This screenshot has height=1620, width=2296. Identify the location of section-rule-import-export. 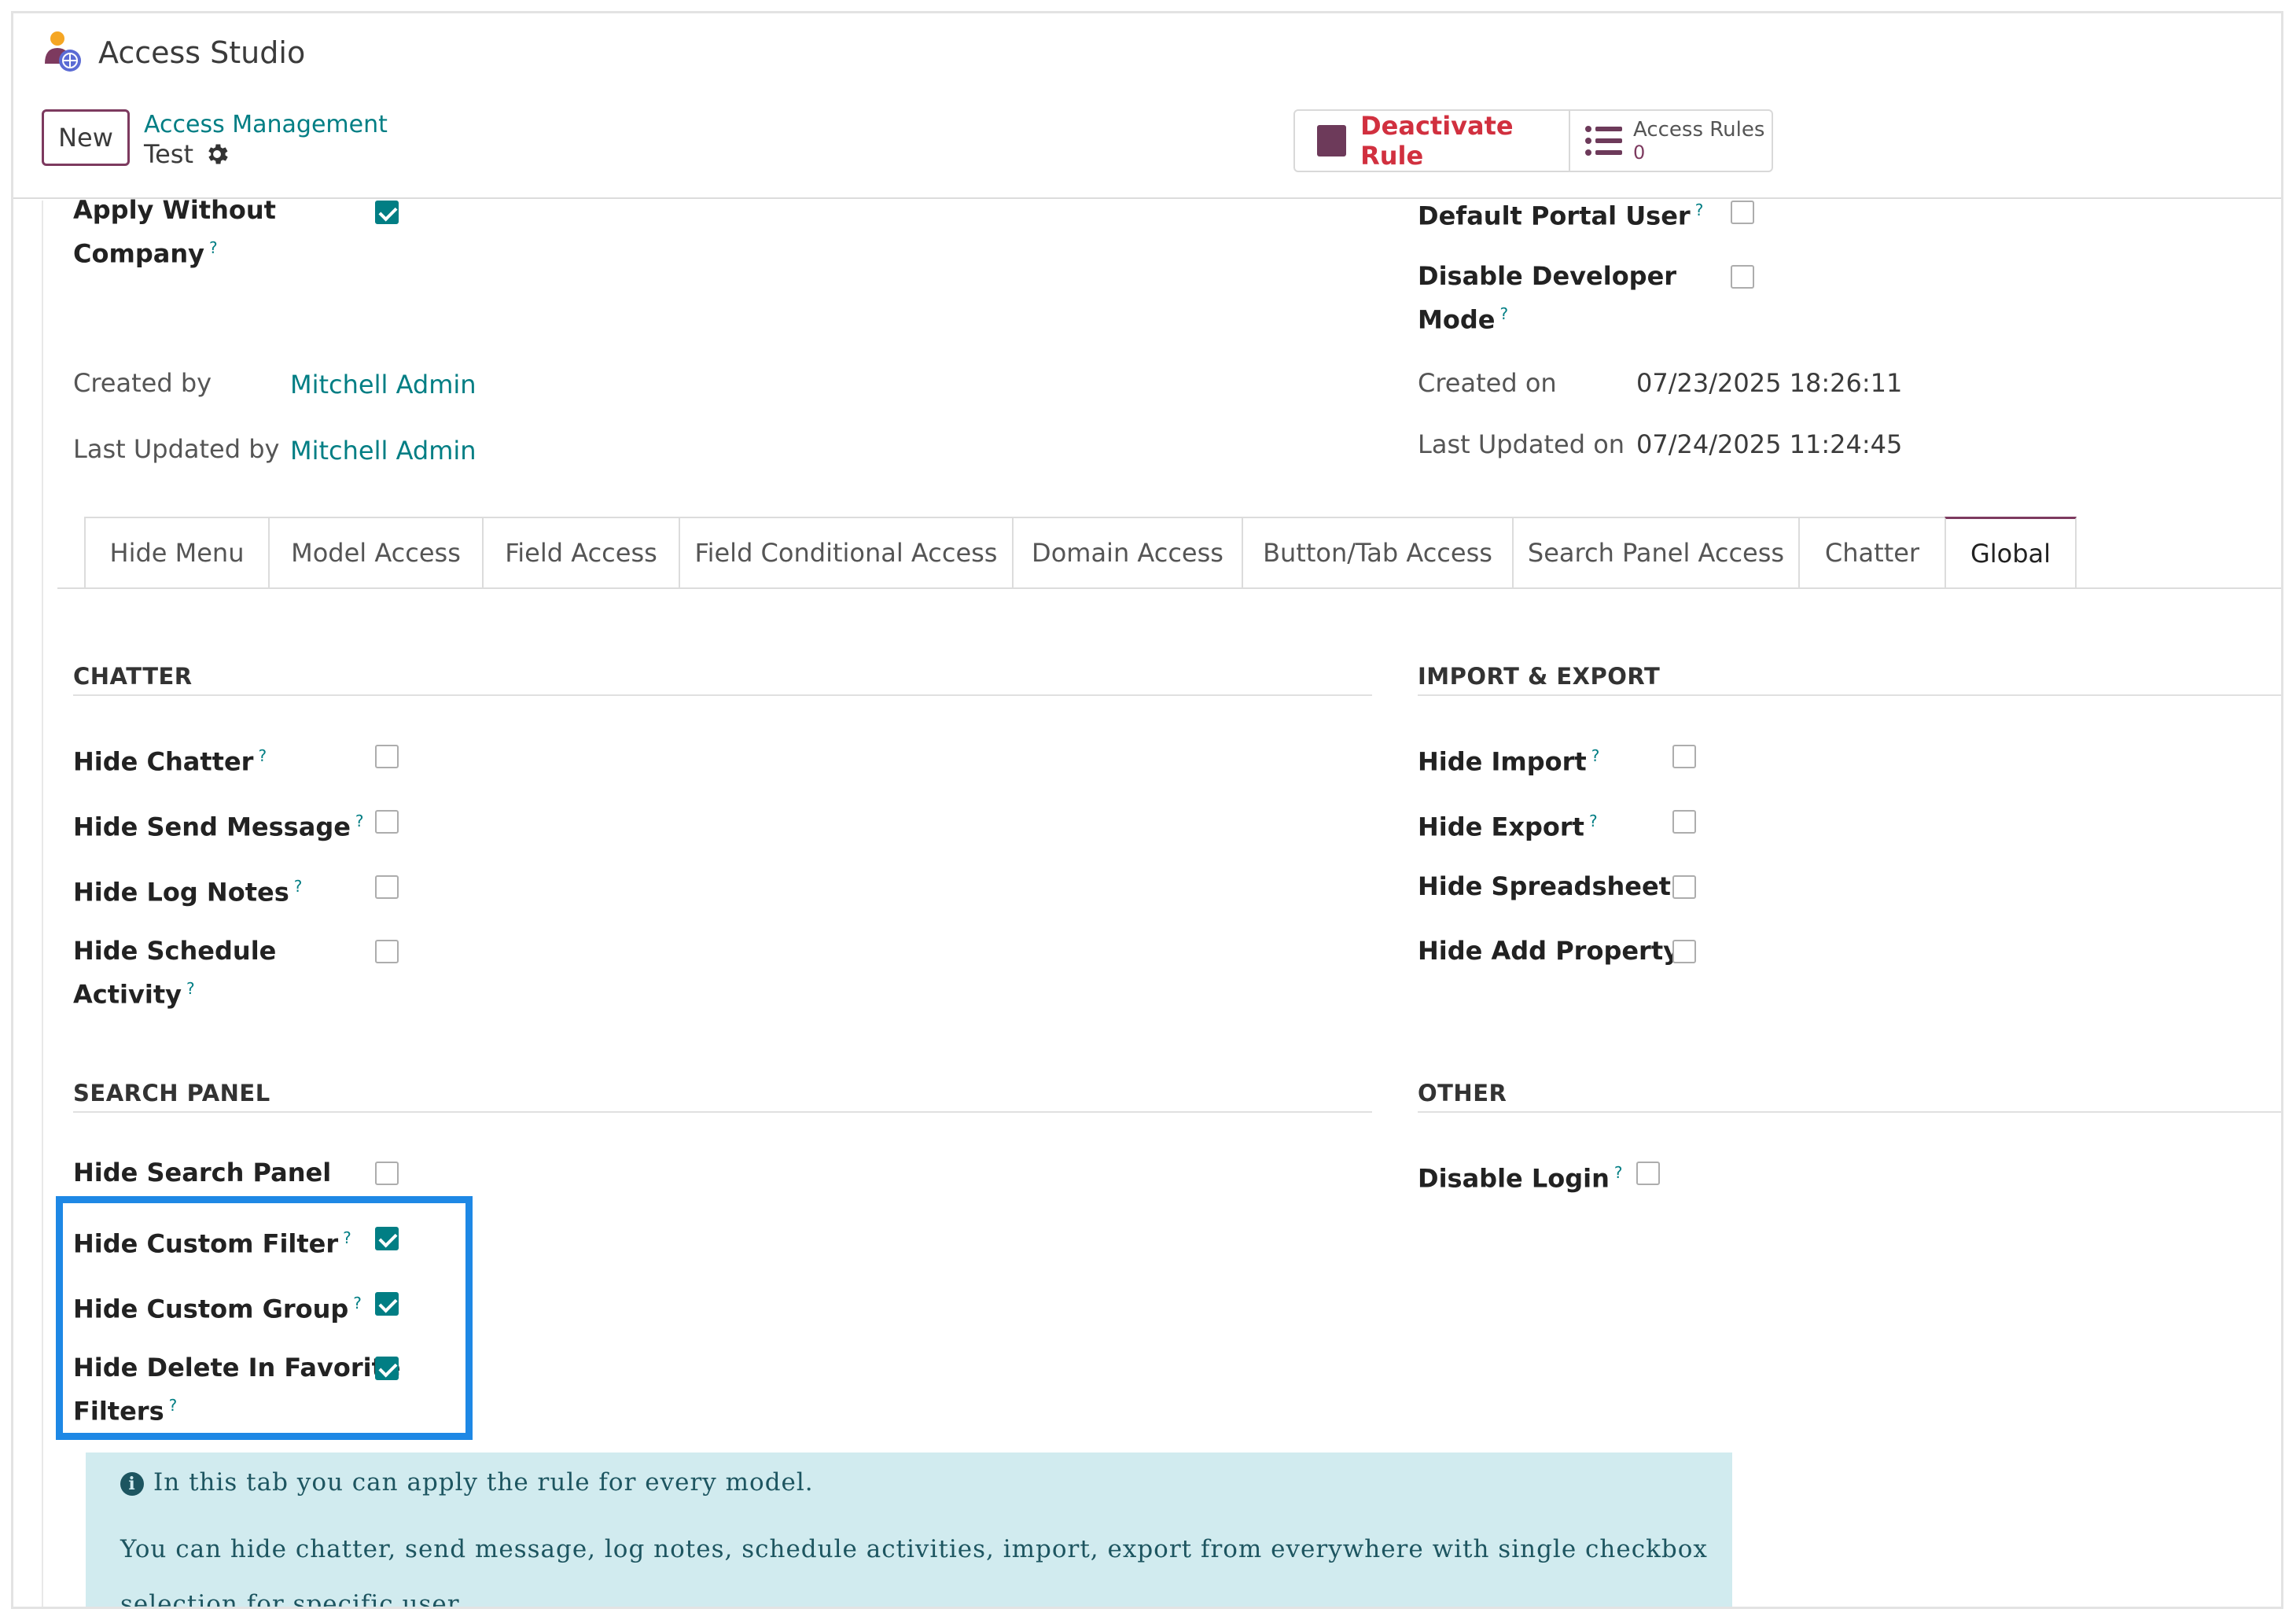
(1849, 695).